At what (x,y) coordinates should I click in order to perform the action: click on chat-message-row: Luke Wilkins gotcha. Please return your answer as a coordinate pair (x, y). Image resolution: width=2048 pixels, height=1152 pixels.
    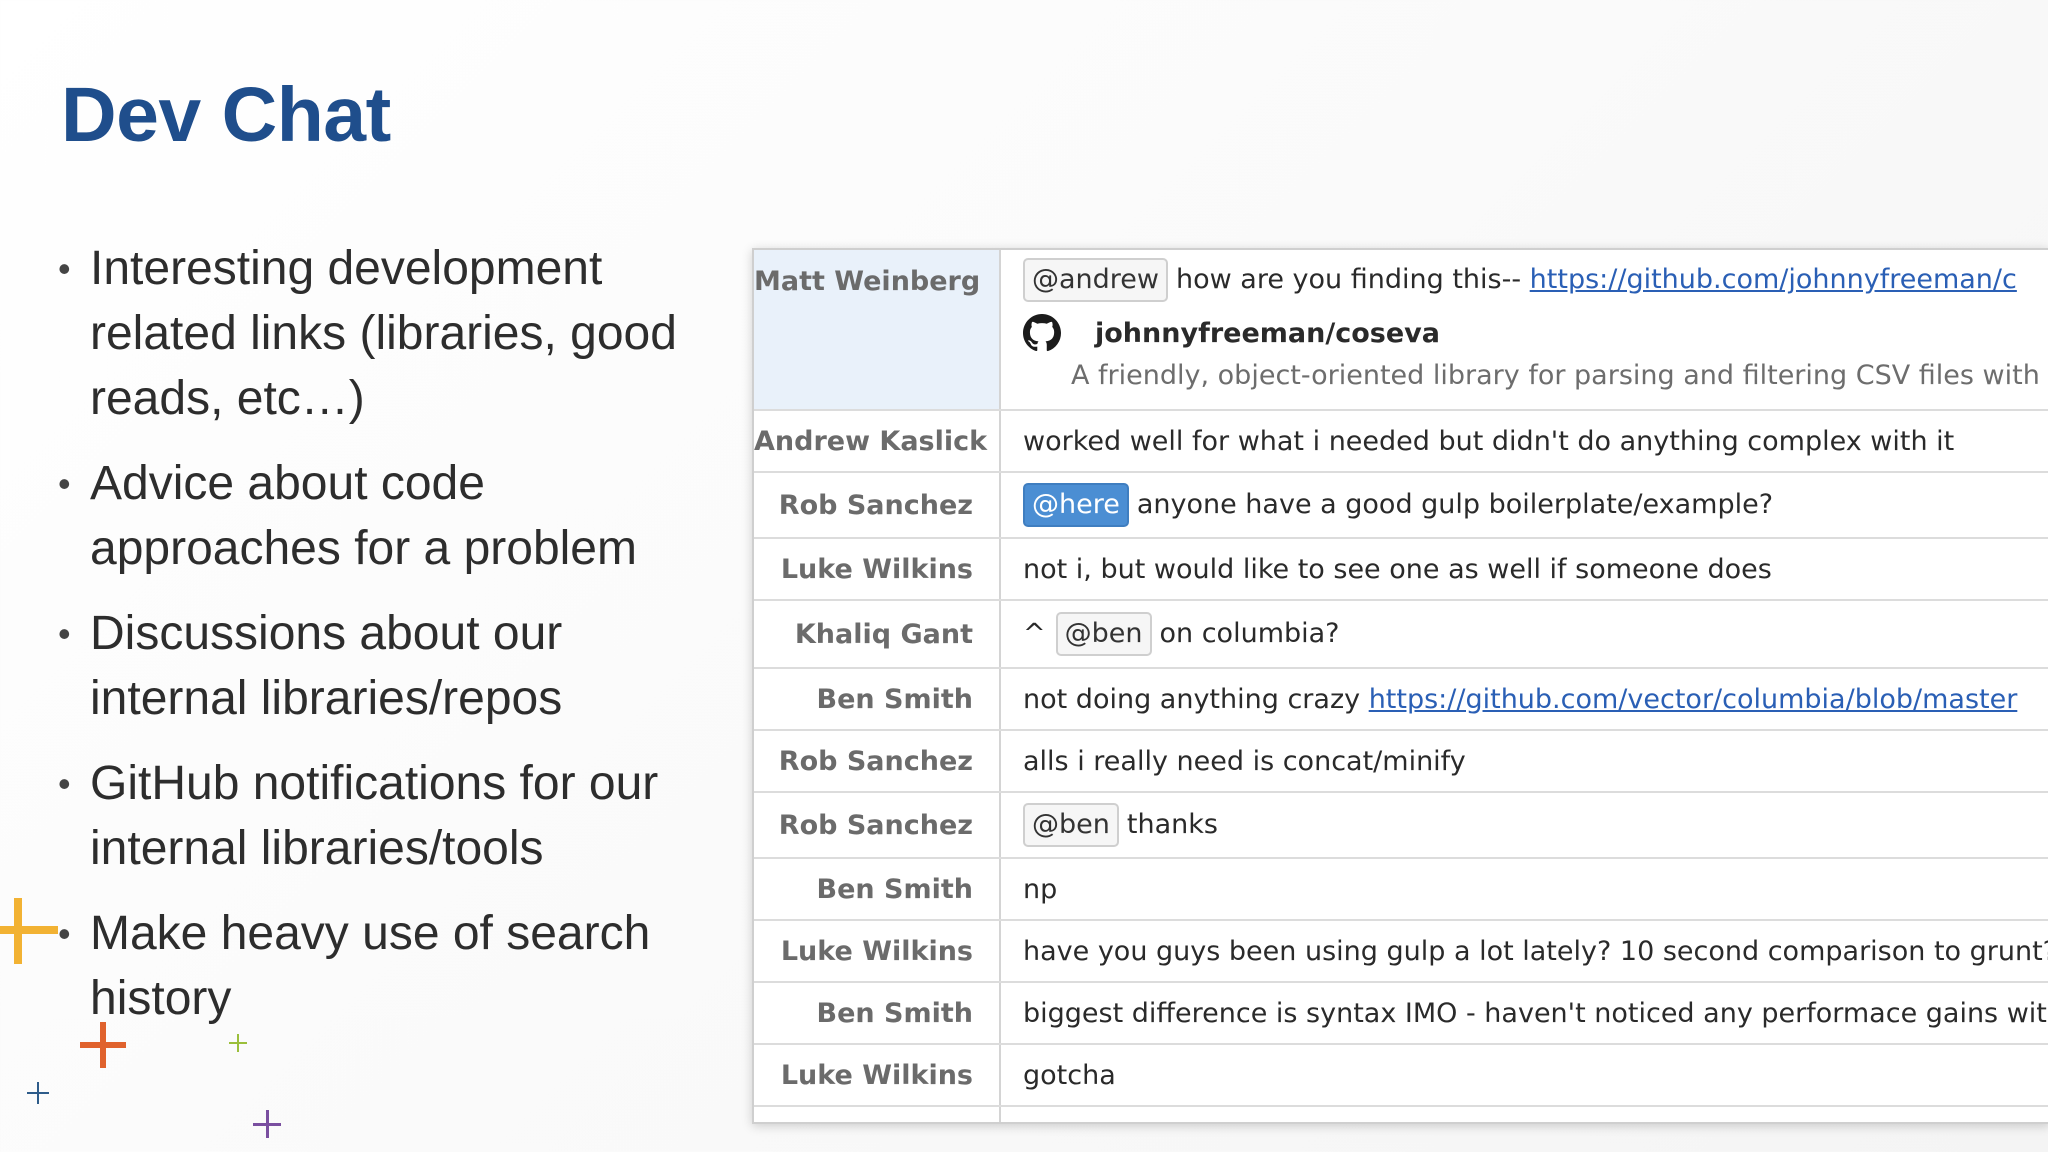
    Looking at the image, I should click on (1401, 1075).